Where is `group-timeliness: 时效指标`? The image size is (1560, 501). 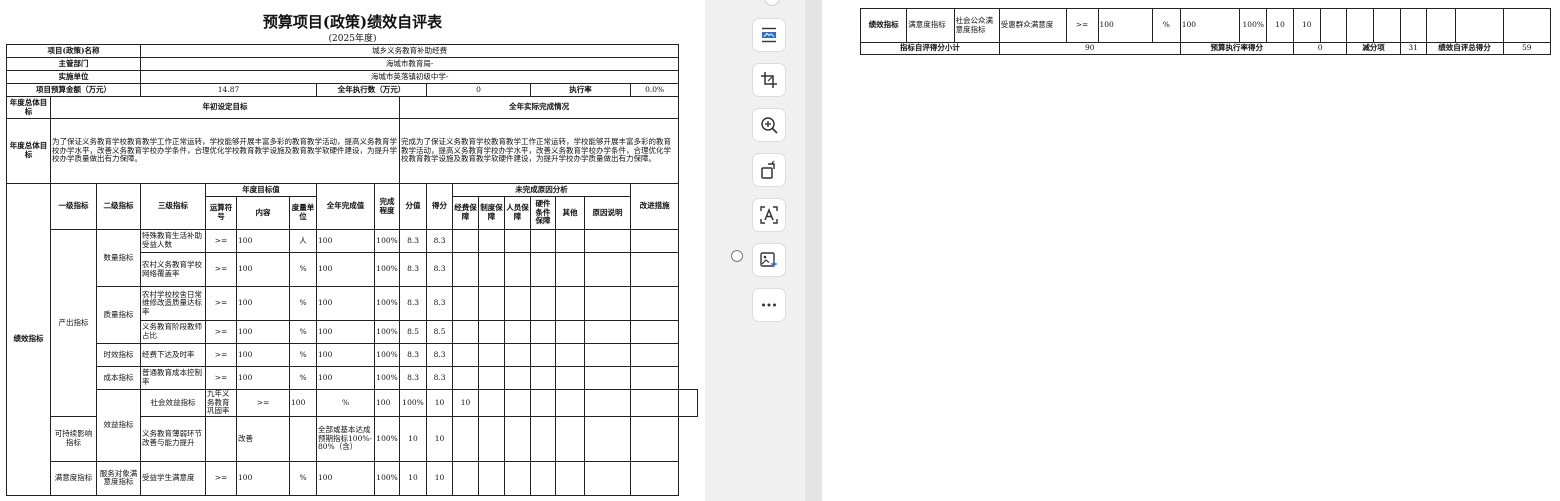 group-timeliness: 时效指标 is located at coordinates (118, 355).